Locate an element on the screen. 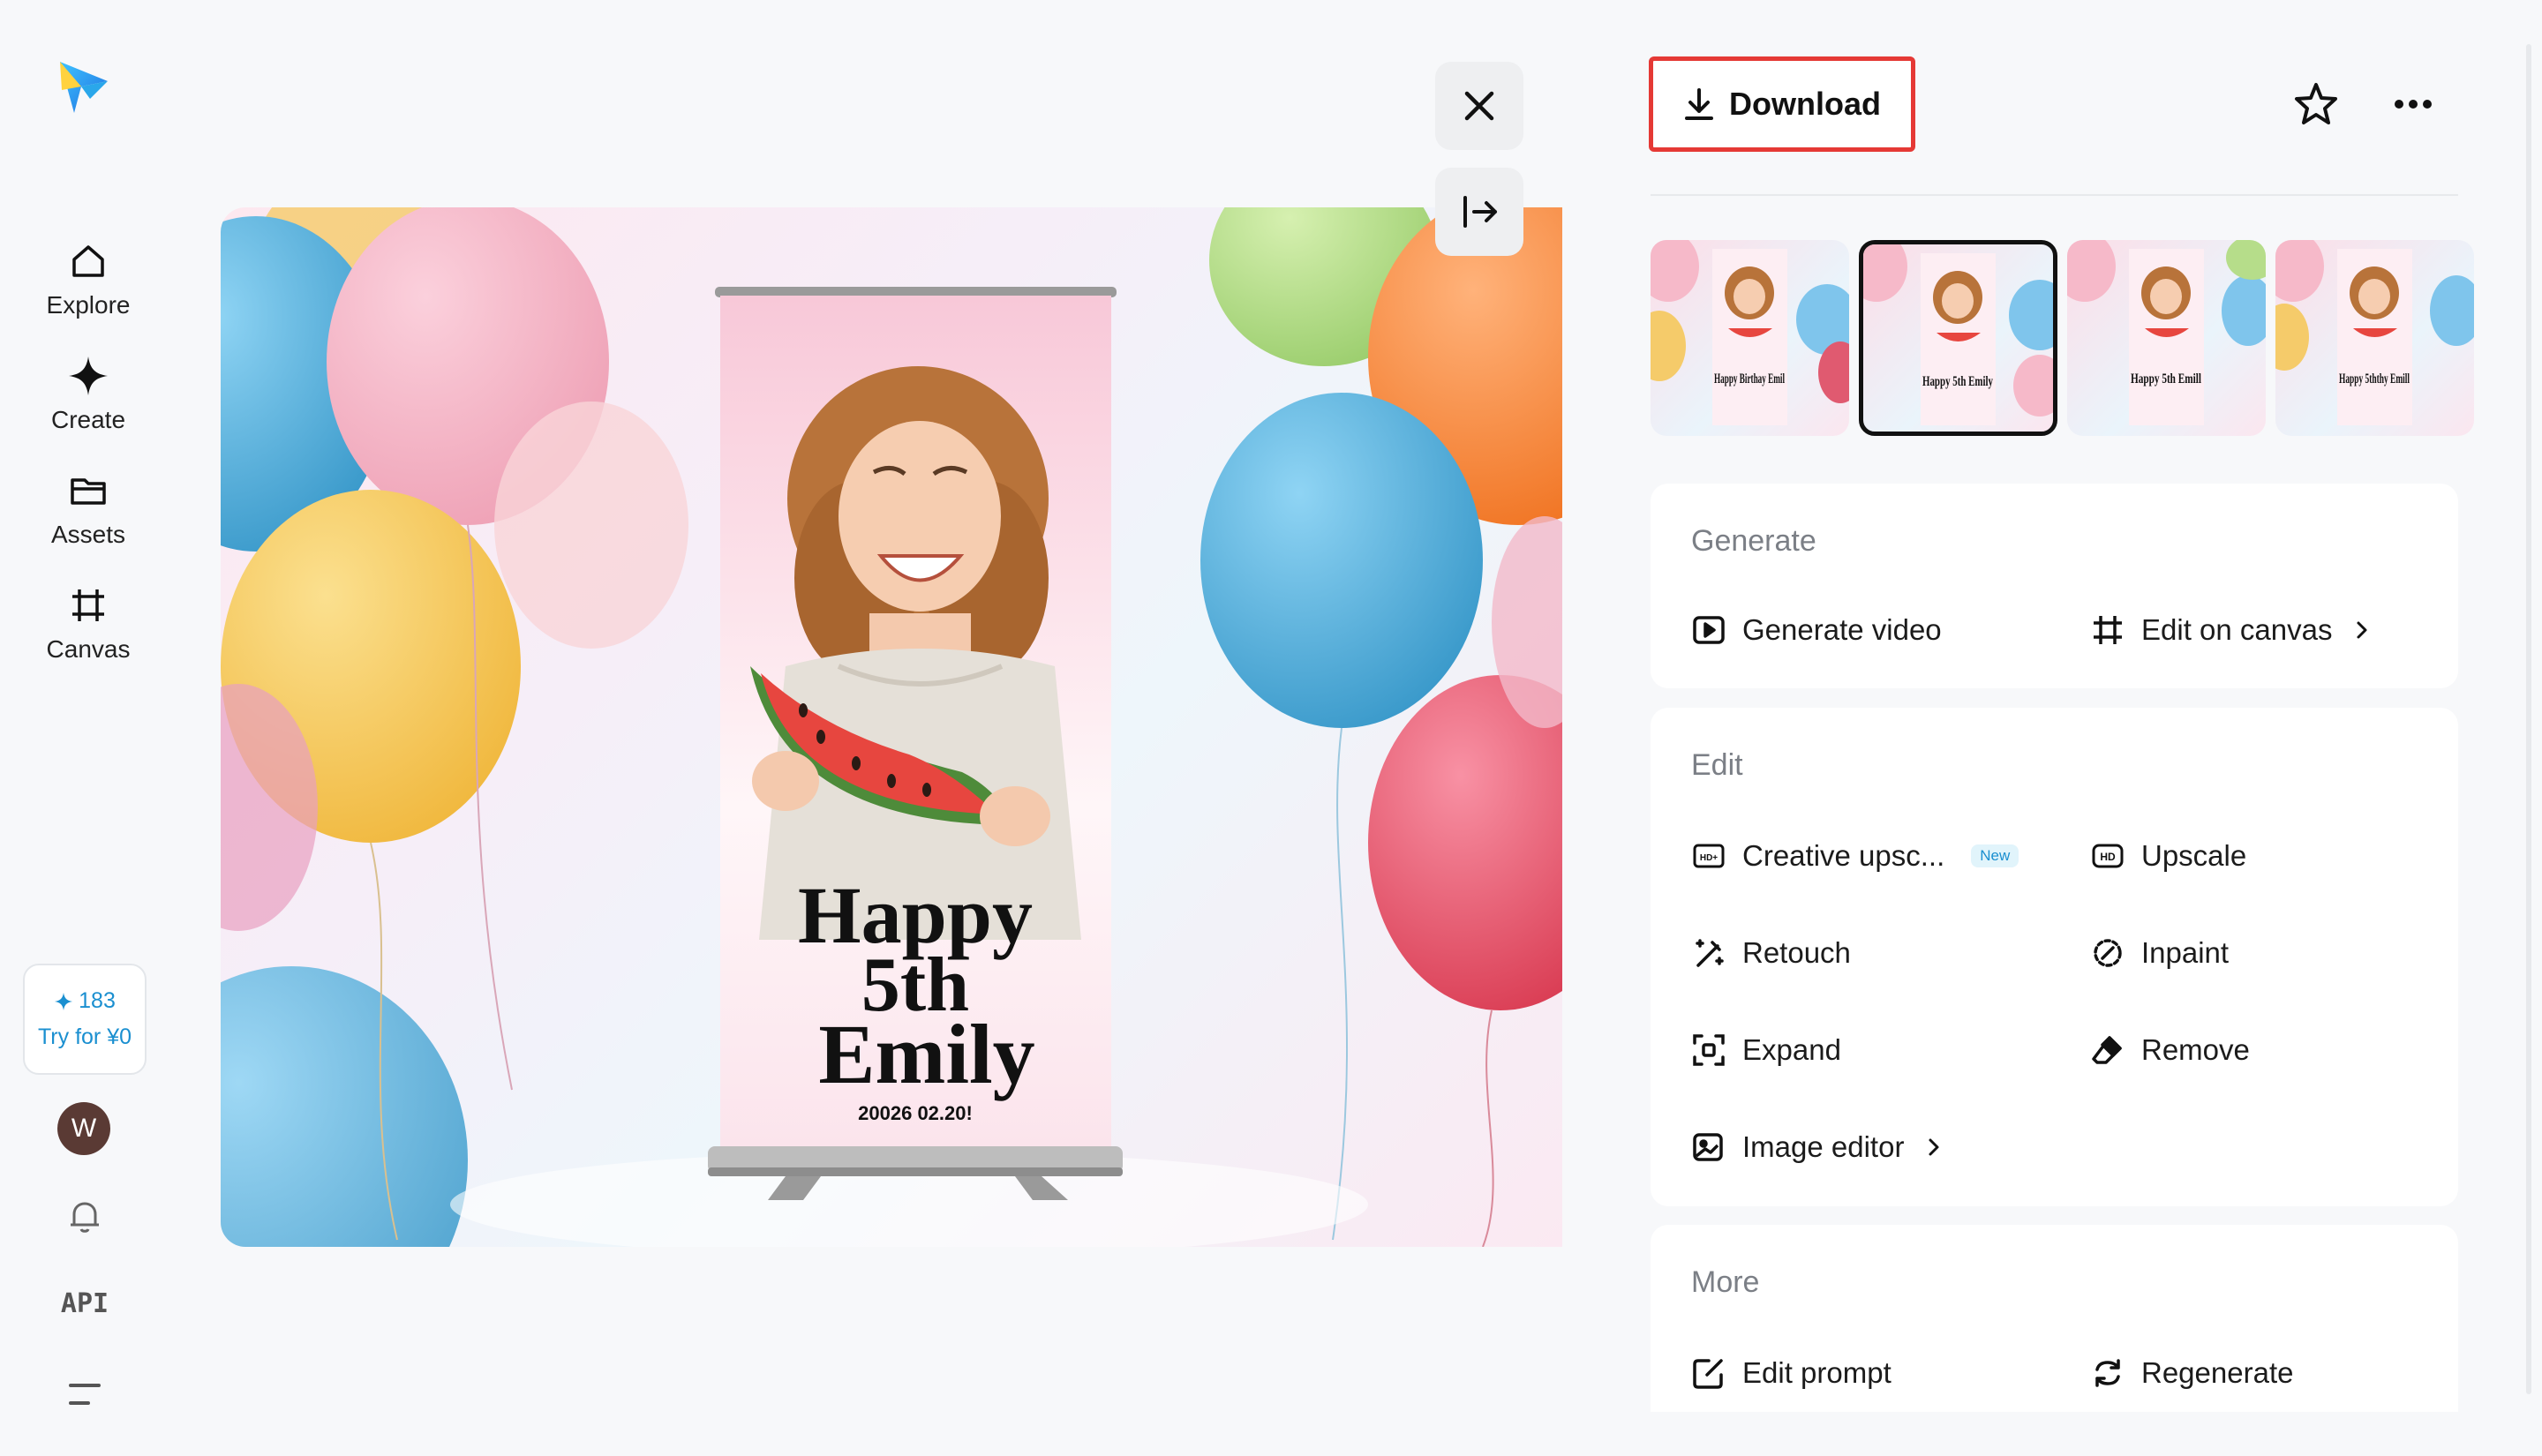 The image size is (2542, 1456). thumbnail-2: Happy 5th Emily is located at coordinates (1958, 338).